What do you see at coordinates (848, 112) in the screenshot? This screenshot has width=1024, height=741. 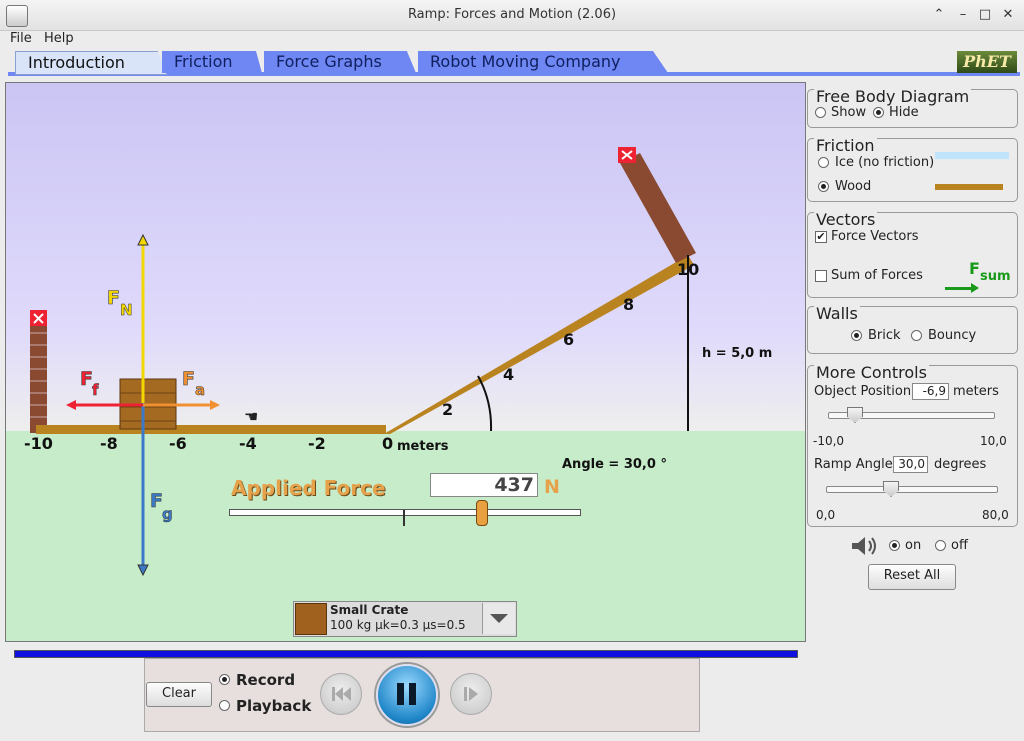 I see `free-body-show-label: Show` at bounding box center [848, 112].